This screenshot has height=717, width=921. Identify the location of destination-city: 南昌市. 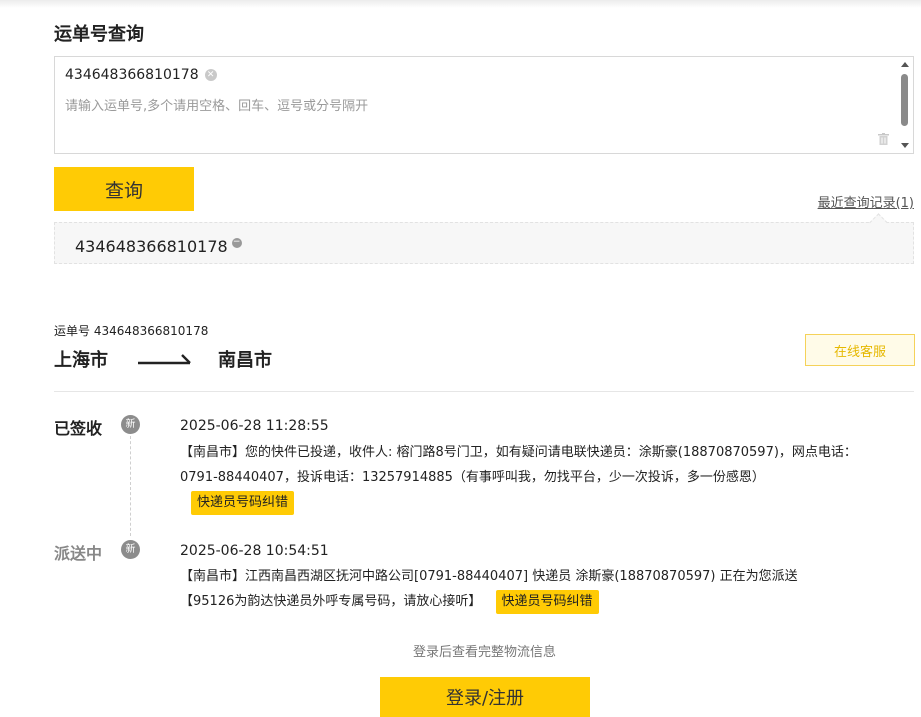
(245, 360).